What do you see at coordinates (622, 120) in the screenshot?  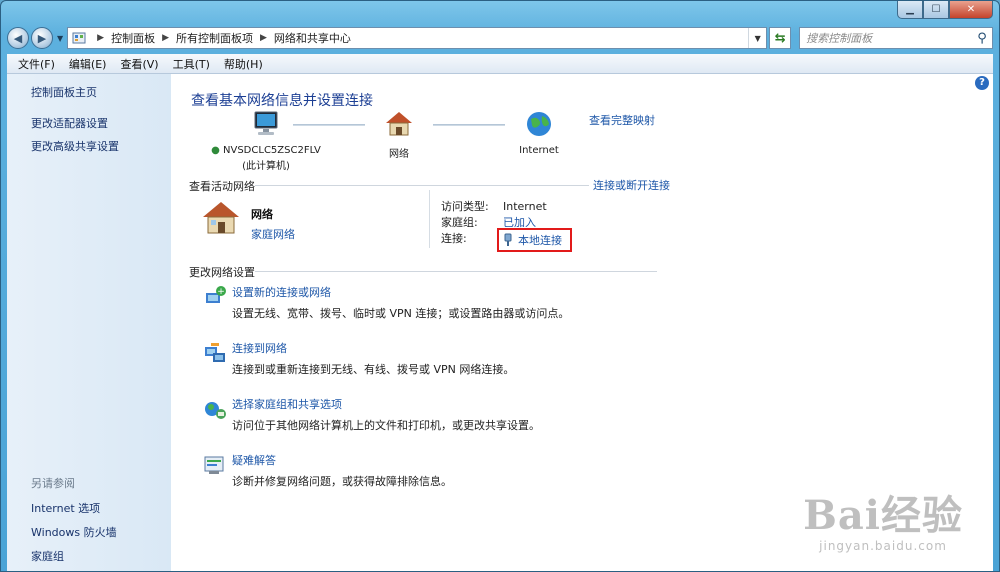 I see `view-full-map-link: 查看完整映射` at bounding box center [622, 120].